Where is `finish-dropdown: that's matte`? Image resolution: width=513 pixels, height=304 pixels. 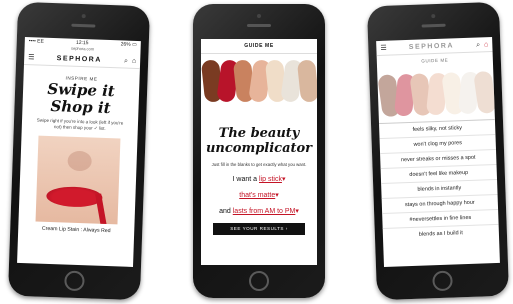
finish-dropdown: that's matte is located at coordinates (257, 195).